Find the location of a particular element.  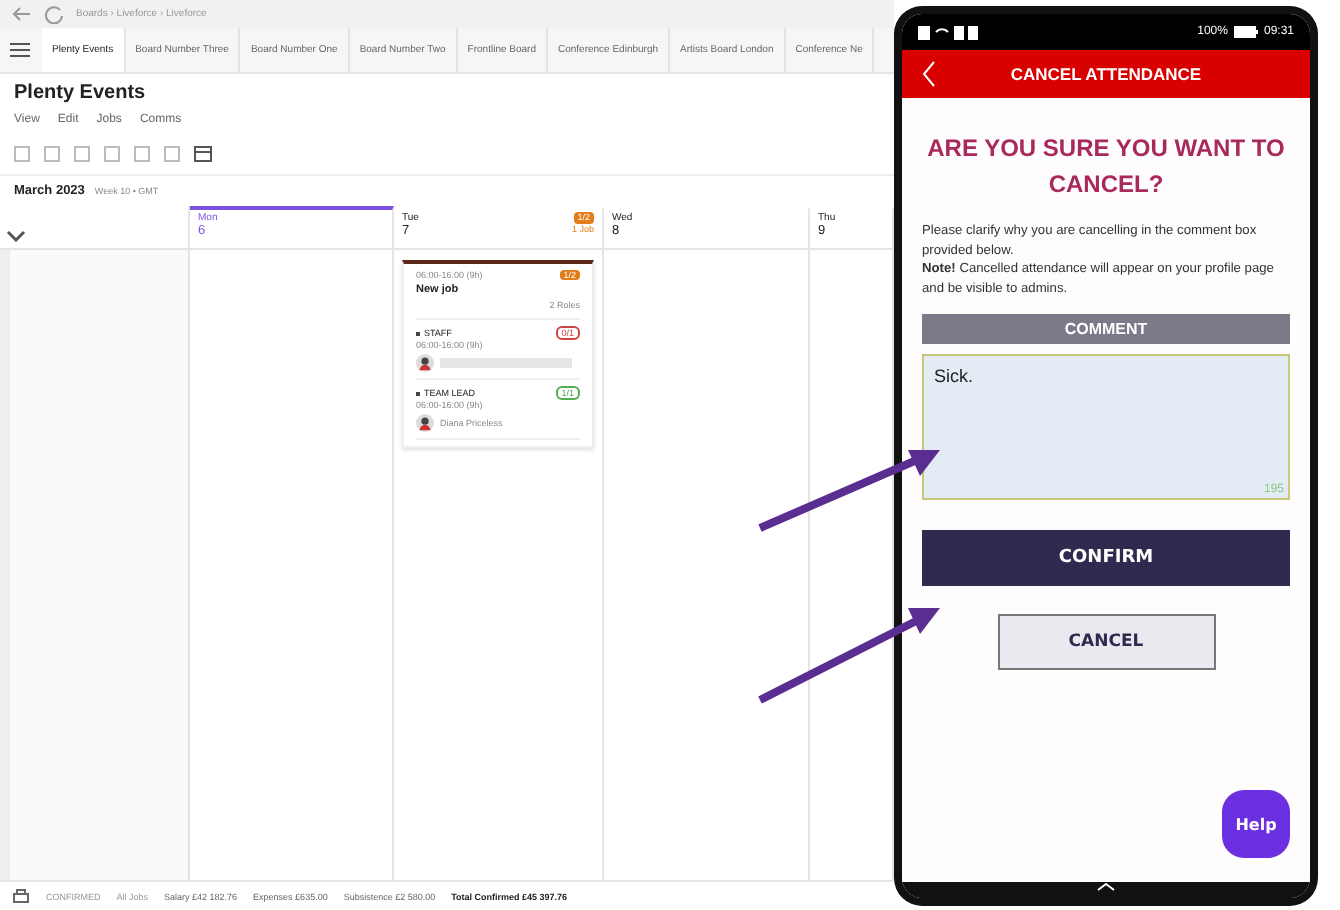

confirm-button: CONFIRM is located at coordinates (1106, 558).